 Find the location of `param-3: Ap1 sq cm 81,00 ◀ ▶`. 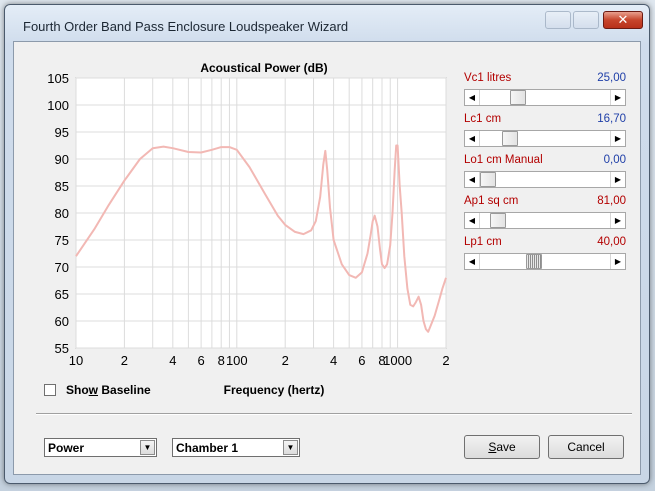

param-3: Ap1 sq cm 81,00 ◀ ▶ is located at coordinates (545, 212).